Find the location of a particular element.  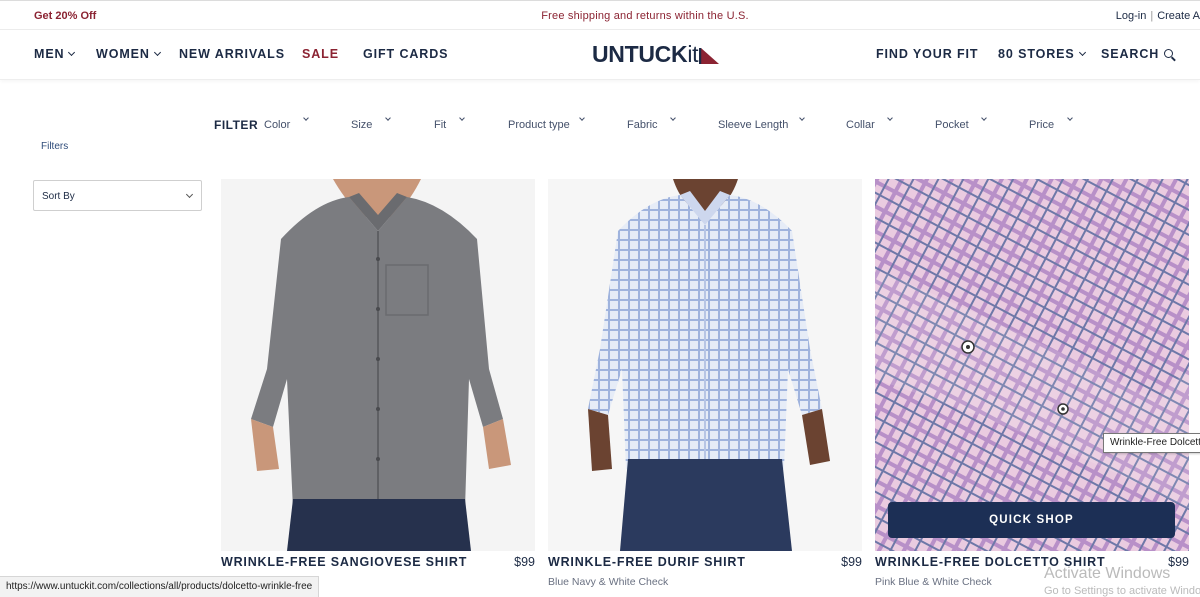

filter-price: Price is located at coordinates (1051, 123).